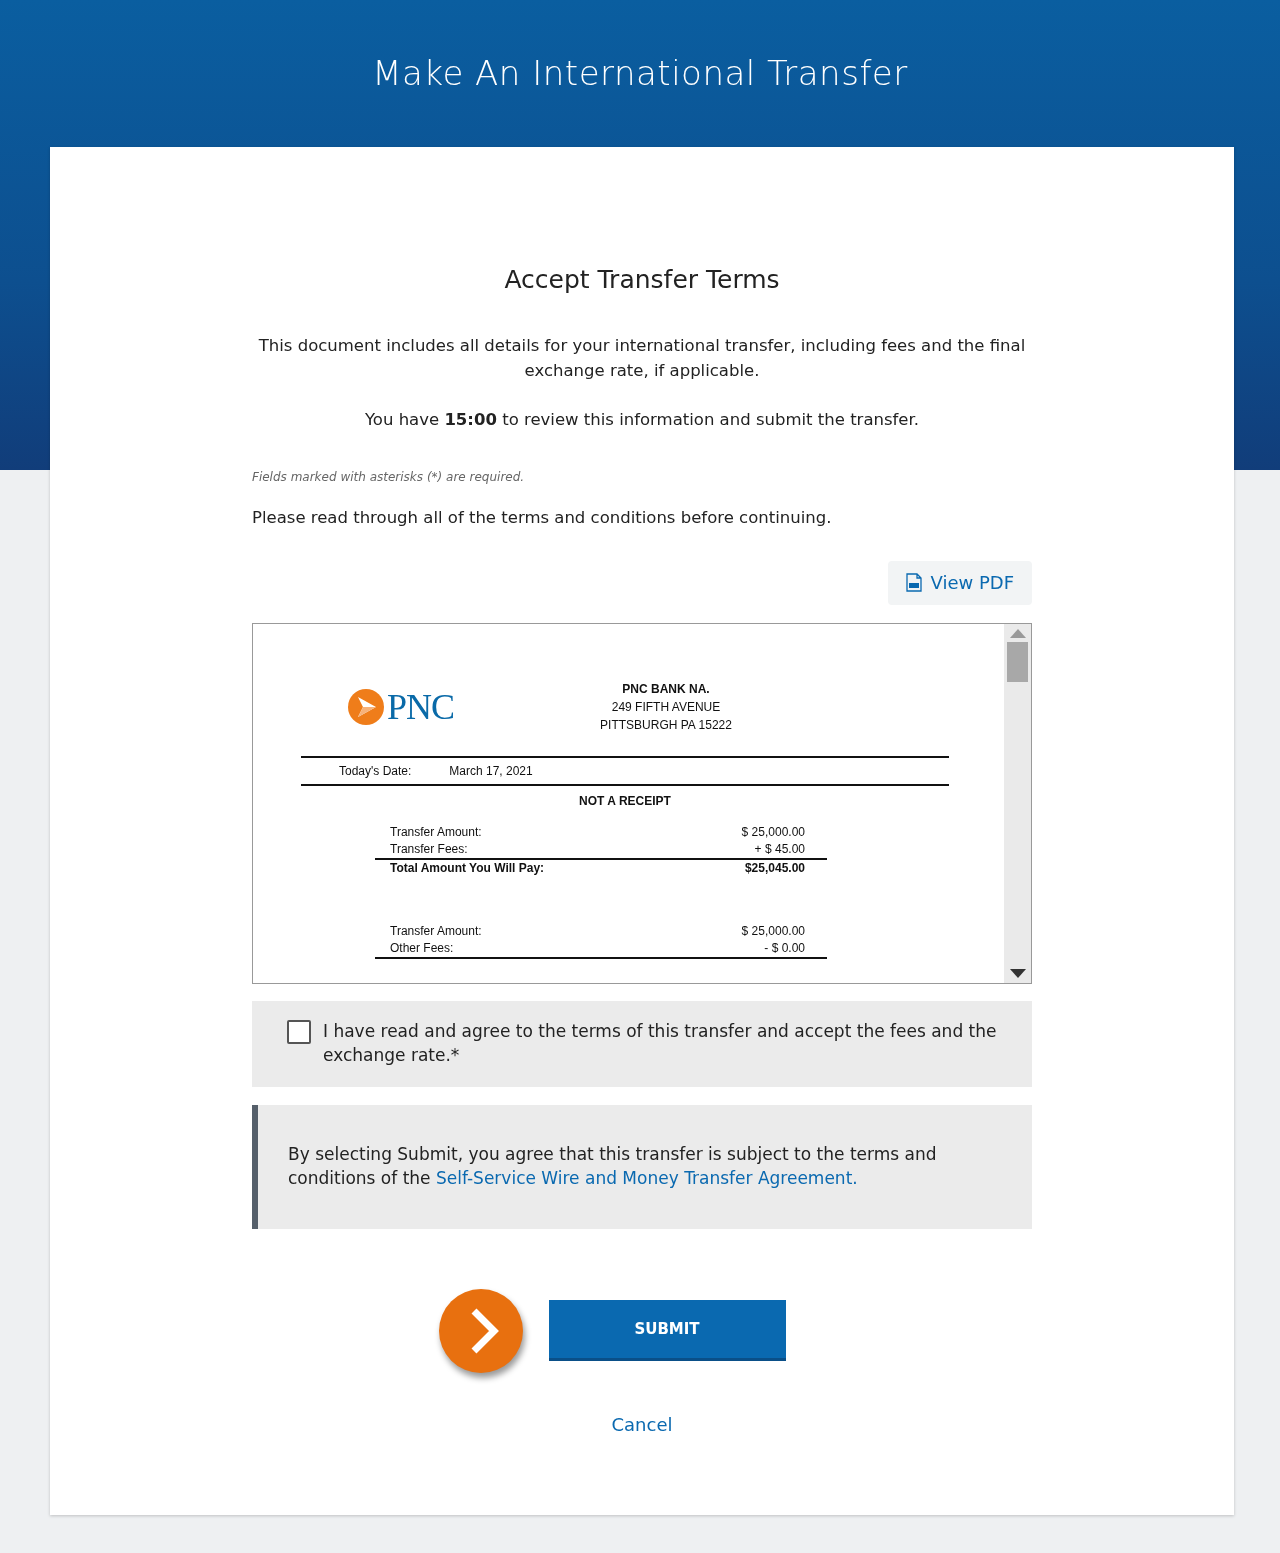 The width and height of the screenshot is (1280, 1553). Describe the element at coordinates (429, 849) in the screenshot. I see `amount-label: Transfer Fees:` at that location.